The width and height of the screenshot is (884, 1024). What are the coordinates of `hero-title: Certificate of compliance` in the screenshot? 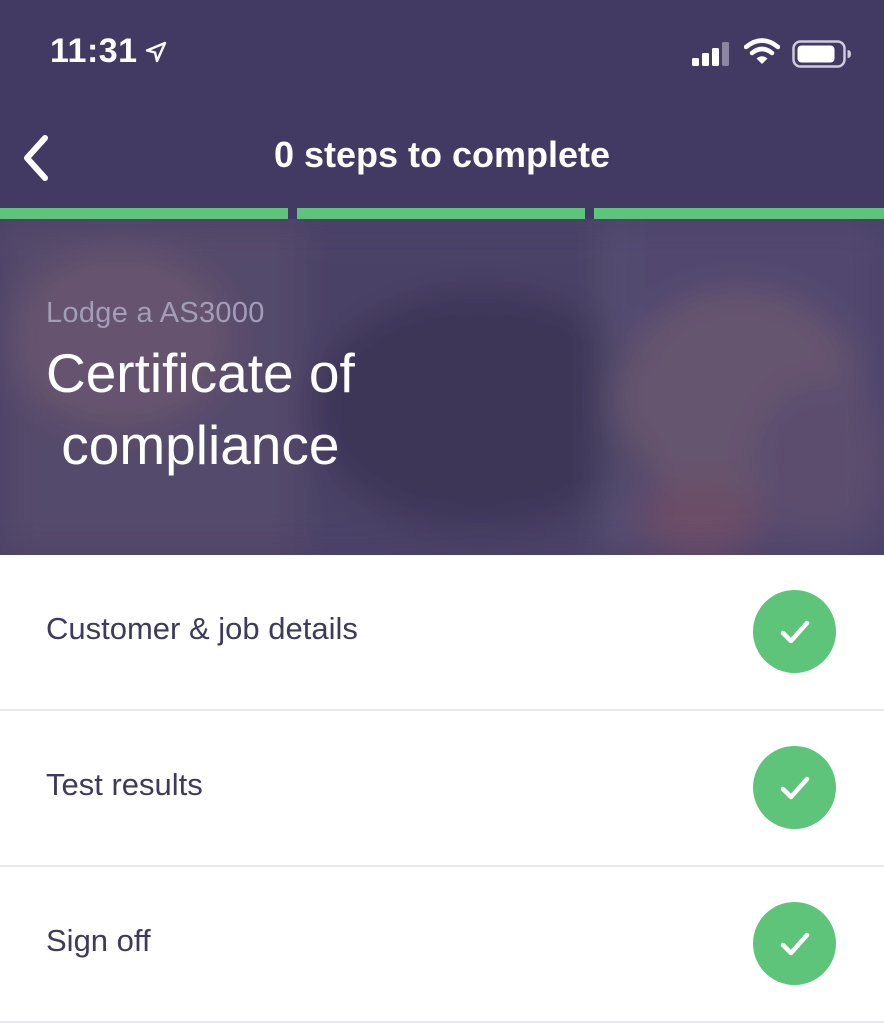 It's located at (200, 409).